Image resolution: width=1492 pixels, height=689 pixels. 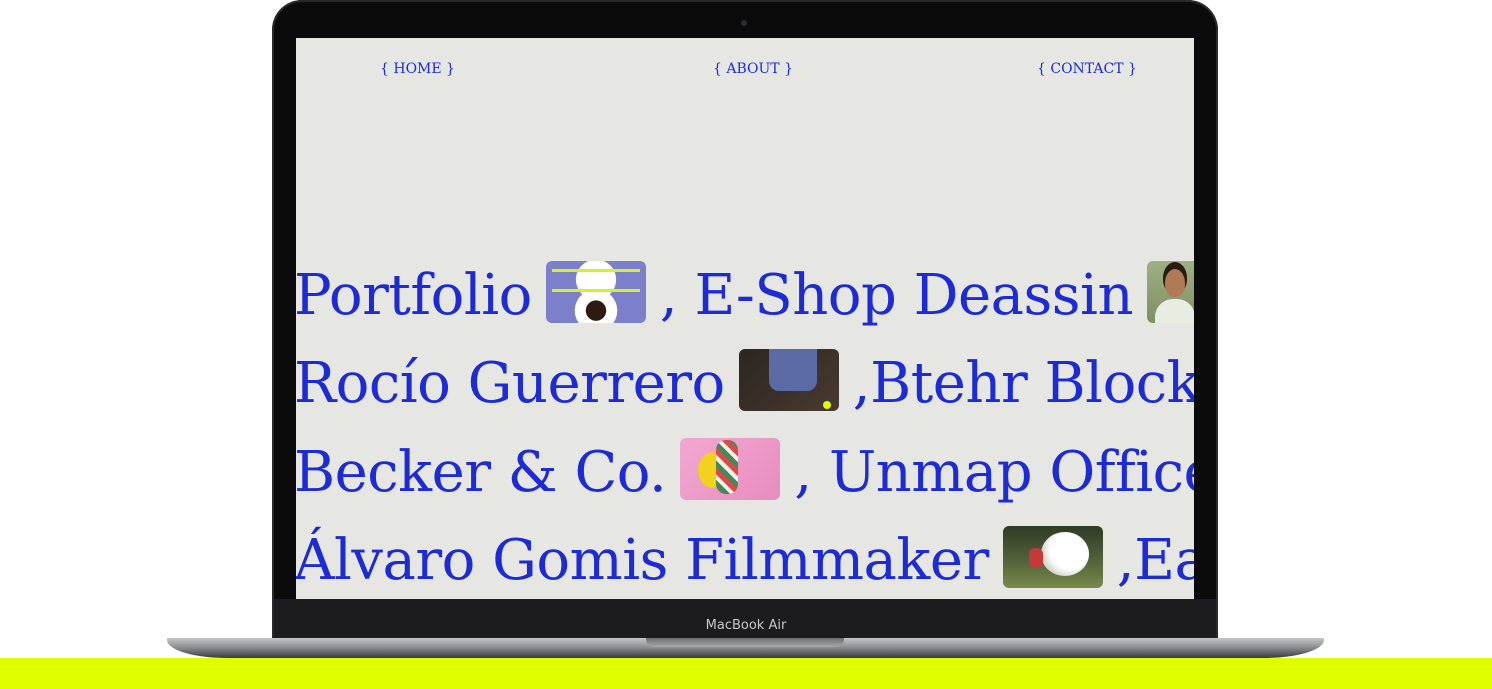 What do you see at coordinates (1032, 383) in the screenshot?
I see `project-link-btehr-blockchain: Btehr Blockchai` at bounding box center [1032, 383].